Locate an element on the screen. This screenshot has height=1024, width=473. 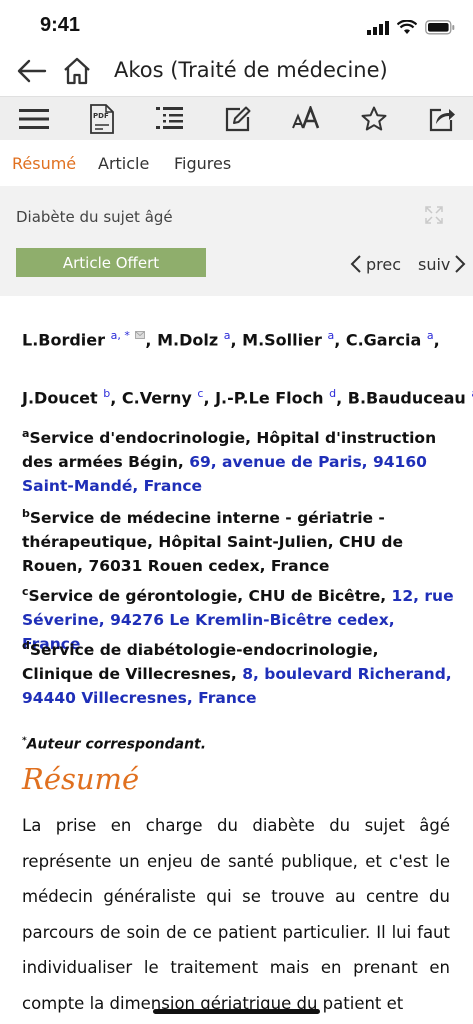
signal-icon is located at coordinates (378, 27).